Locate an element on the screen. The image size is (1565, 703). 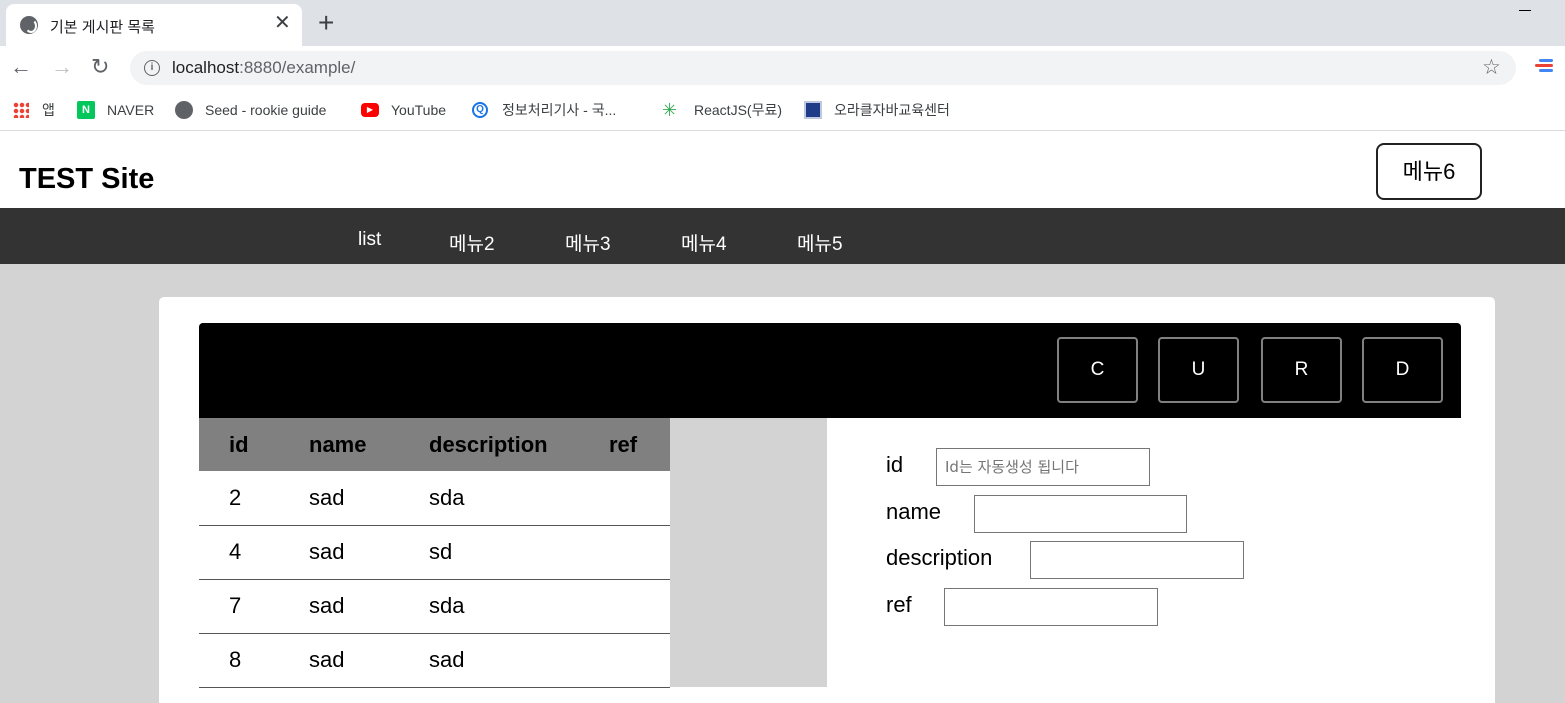
table-header-row: id name description ref is located at coordinates (434, 444).